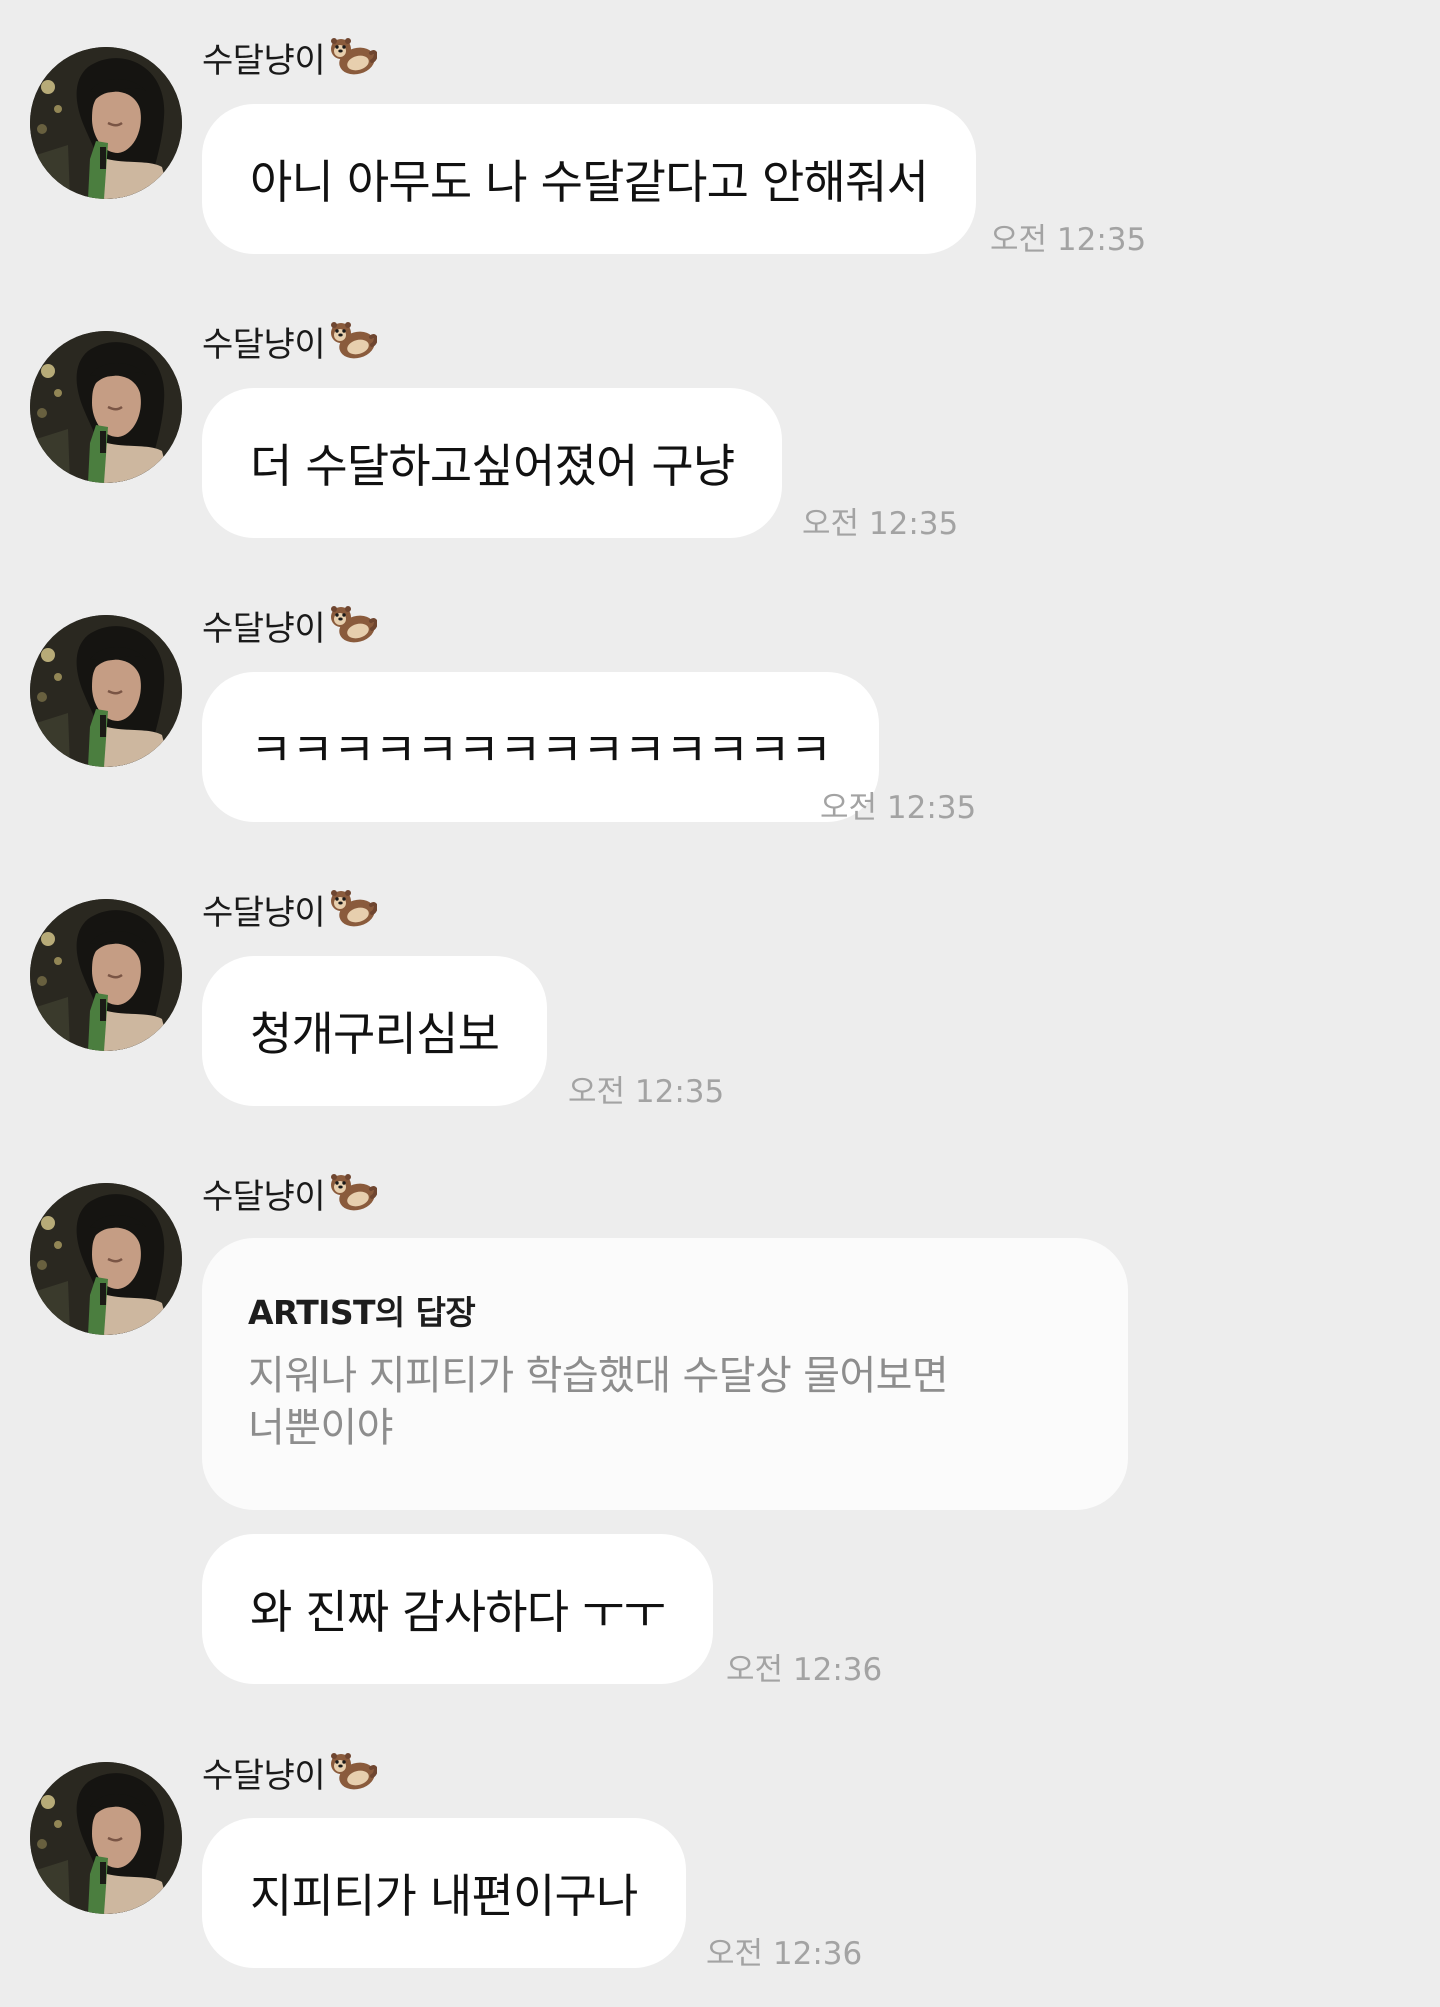  I want to click on message-text: 와 진짜 감사하다 ㅜㅜ, so click(458, 1612).